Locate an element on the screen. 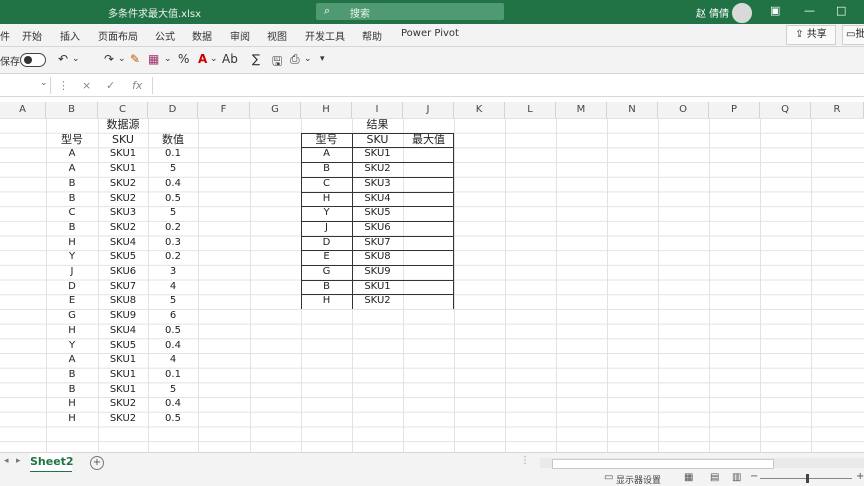  more-sheets-icon: ⋮ is located at coordinates (525, 460).